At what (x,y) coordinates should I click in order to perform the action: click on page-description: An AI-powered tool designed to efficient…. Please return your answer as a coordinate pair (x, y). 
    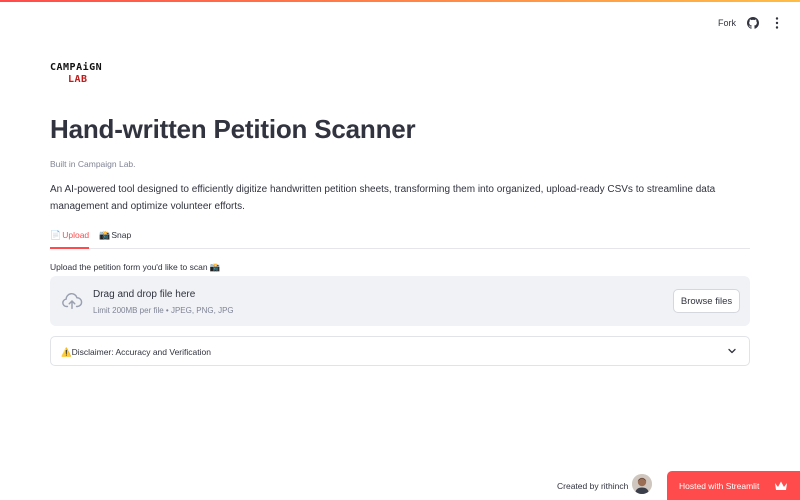
    Looking at the image, I should click on (383, 198).